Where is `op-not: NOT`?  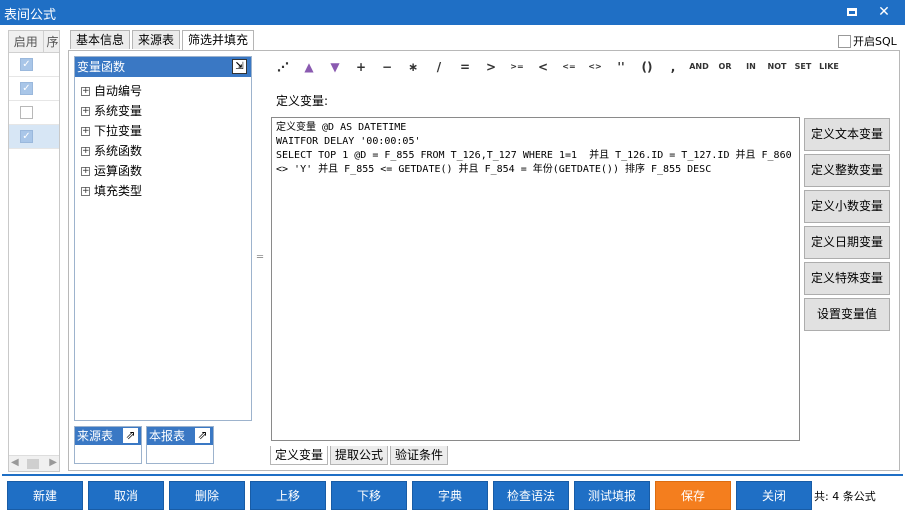 op-not: NOT is located at coordinates (777, 67).